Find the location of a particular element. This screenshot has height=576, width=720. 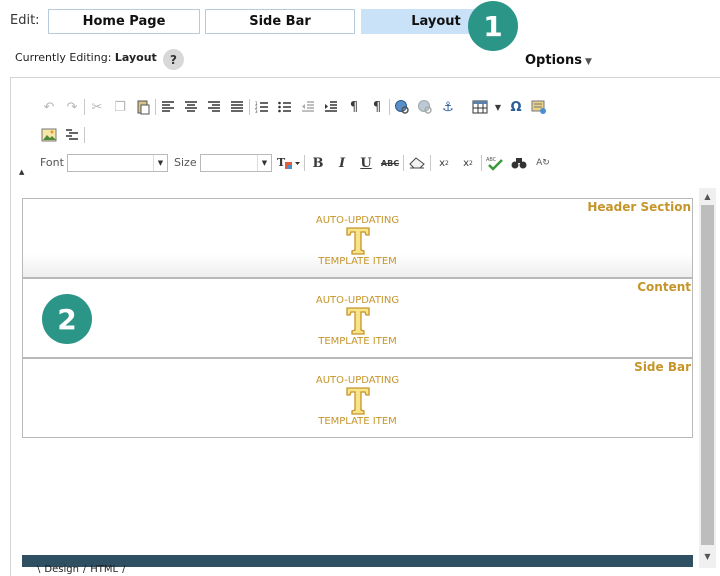

numbered-list-icon: 123 is located at coordinates (262, 107).